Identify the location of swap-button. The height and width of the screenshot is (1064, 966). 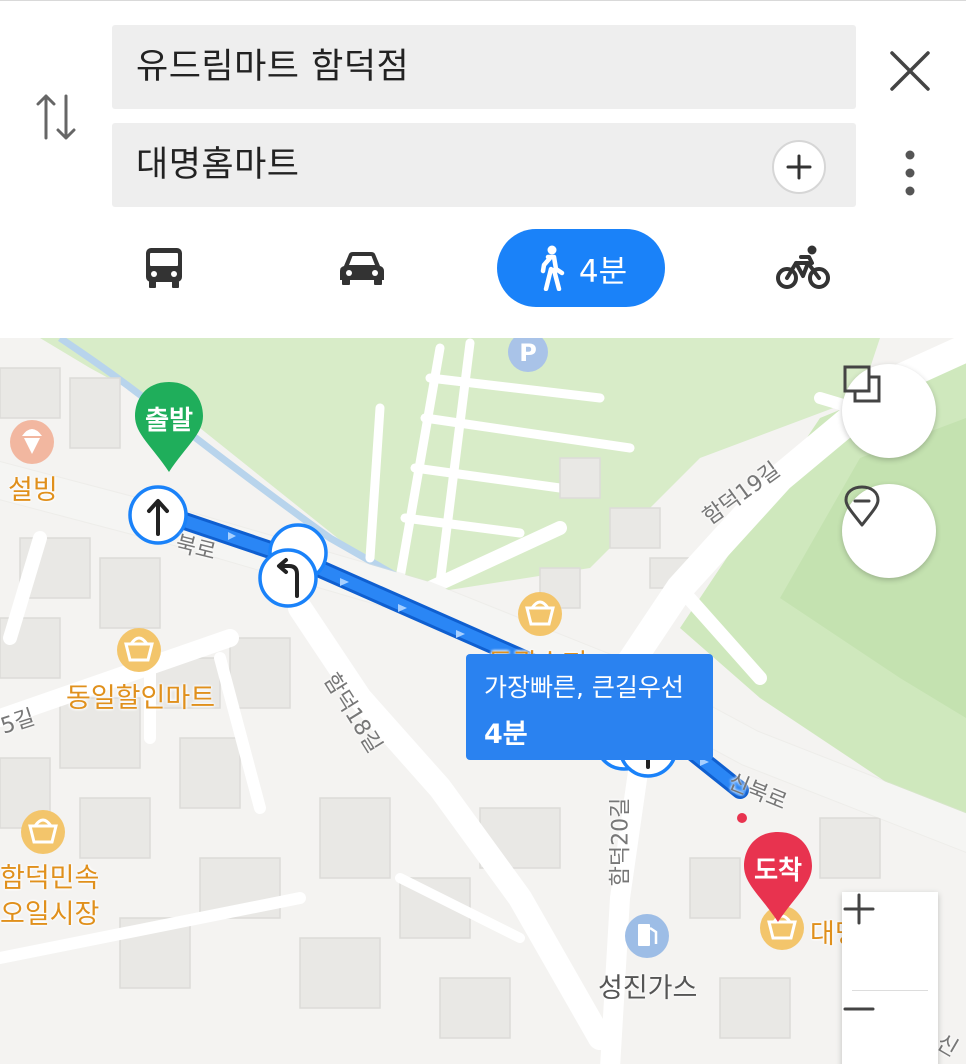
(56, 117).